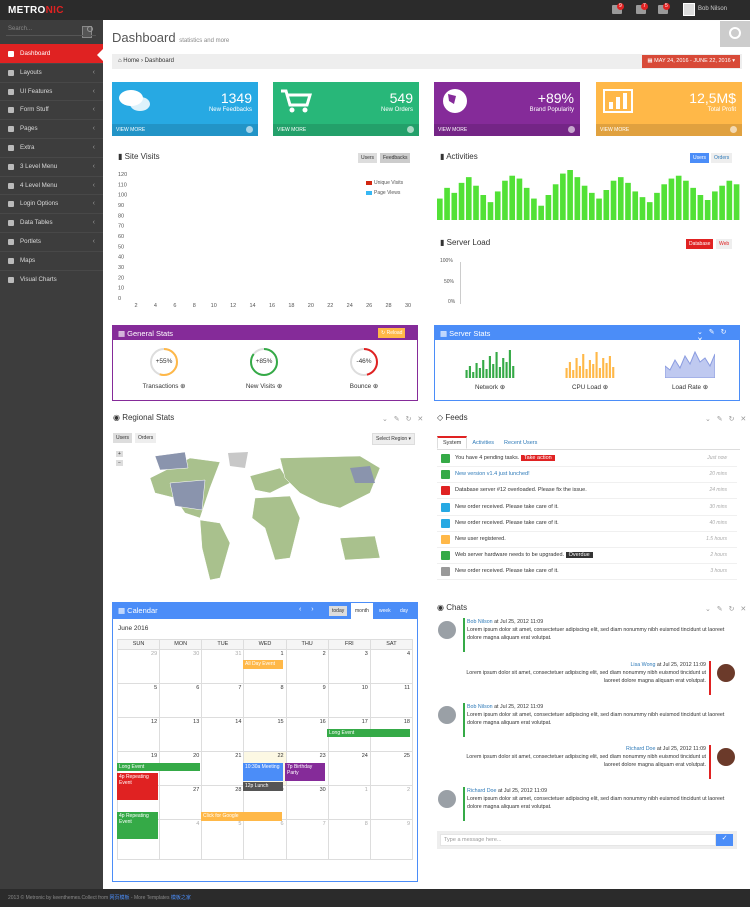 The width and height of the screenshot is (750, 907). Describe the element at coordinates (223, 734) in the screenshot. I see `calendar-day-cell: 14` at that location.